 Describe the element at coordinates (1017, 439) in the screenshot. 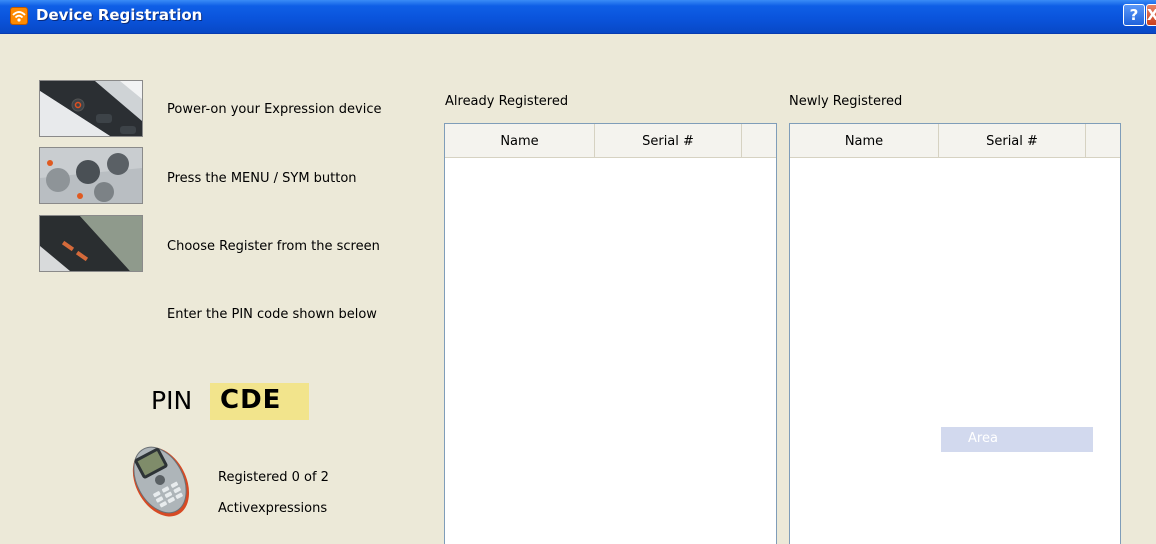

I see `area-overlay` at that location.